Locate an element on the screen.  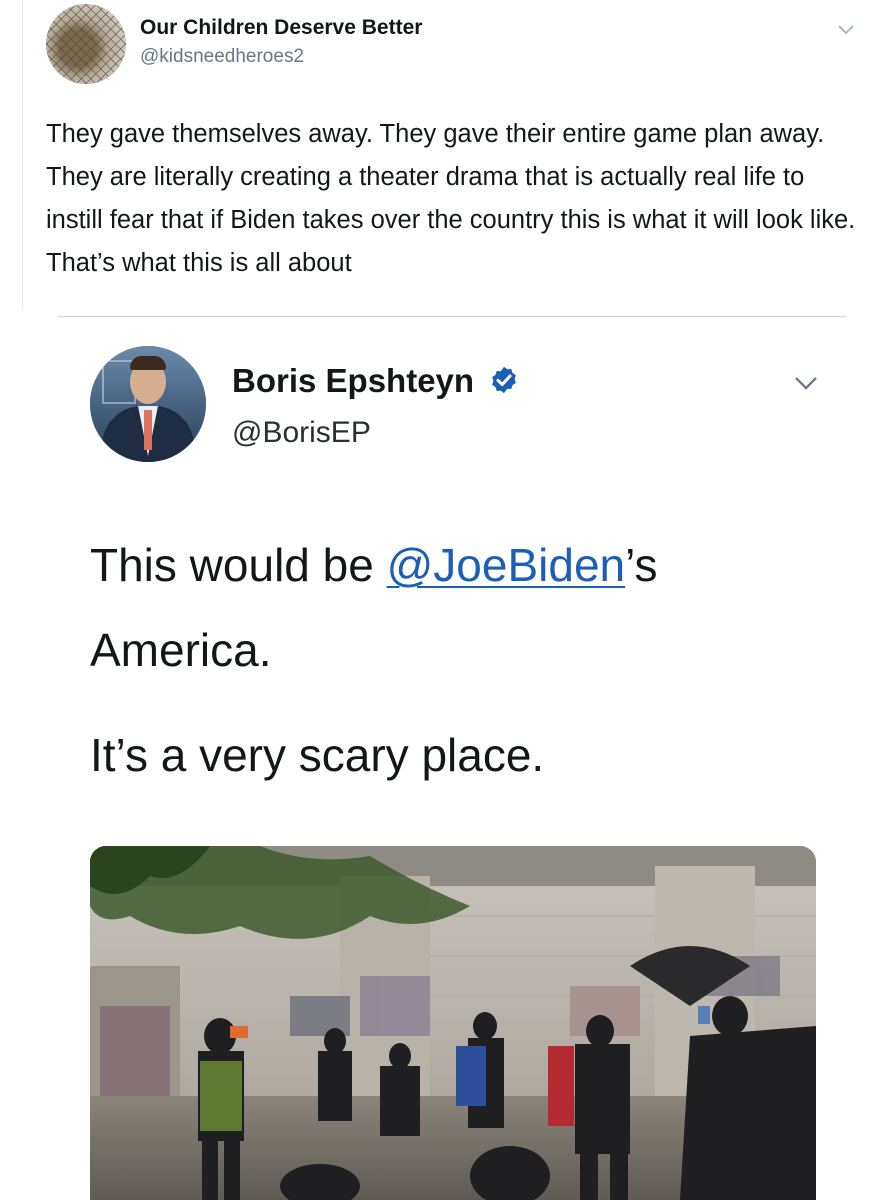
divider is located at coordinates (452, 316).